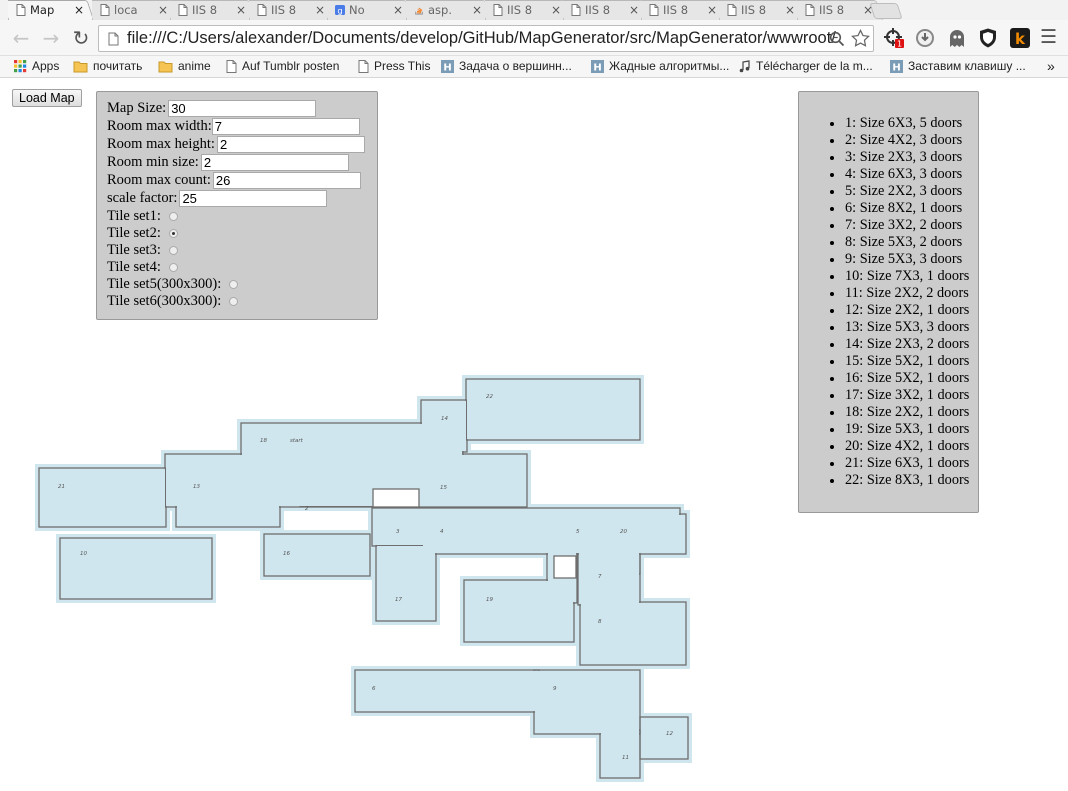 This screenshot has height=791, width=1068. I want to click on map-size-label: Map Size:, so click(137, 108).